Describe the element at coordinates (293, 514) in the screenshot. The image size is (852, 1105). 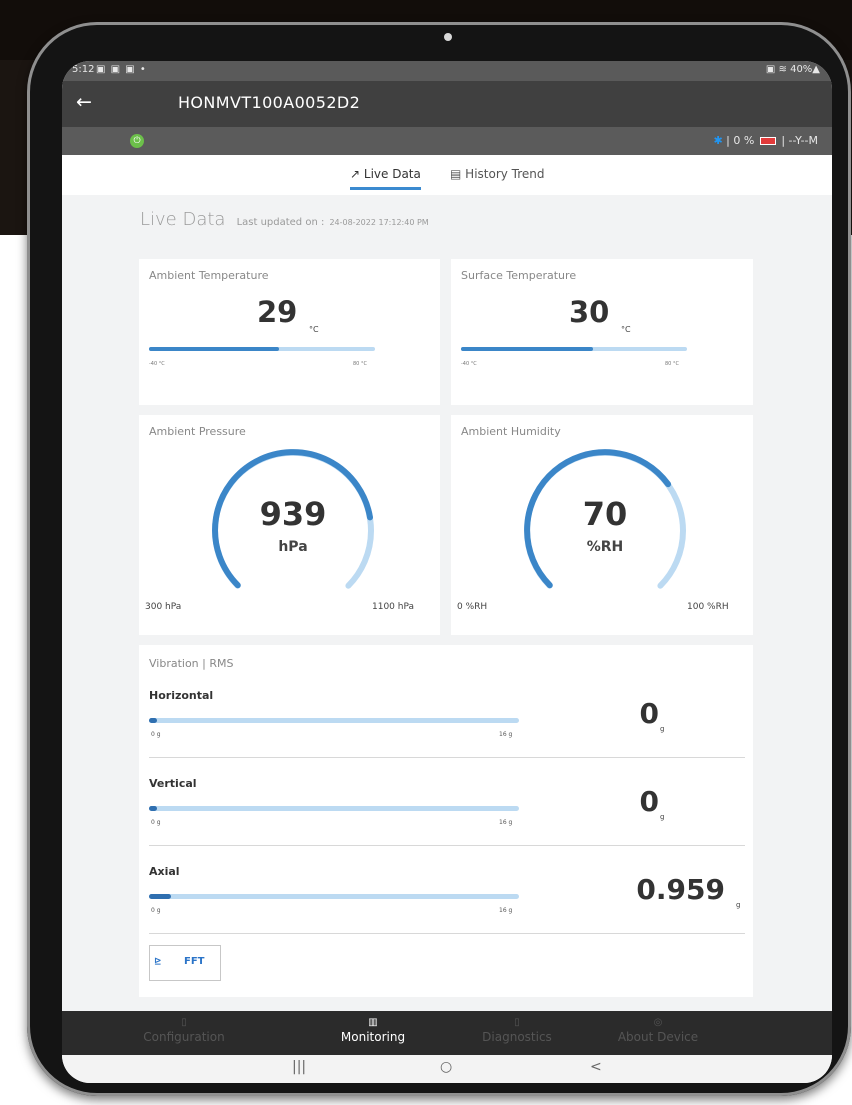
I see `pressure-value: 939` at that location.